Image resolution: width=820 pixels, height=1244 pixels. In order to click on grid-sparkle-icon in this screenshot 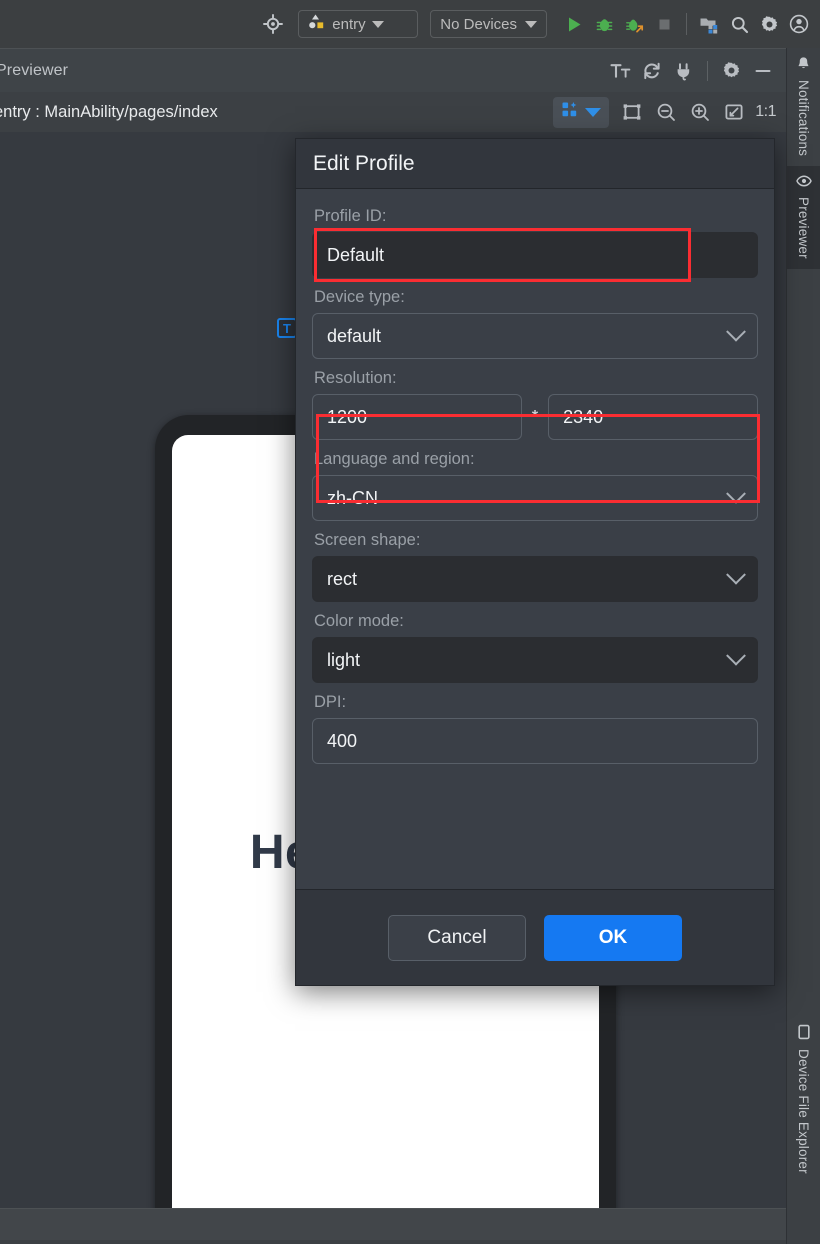, I will do `click(570, 112)`.